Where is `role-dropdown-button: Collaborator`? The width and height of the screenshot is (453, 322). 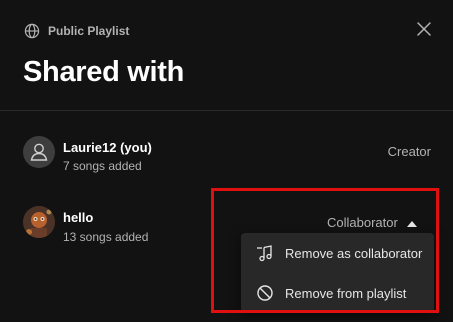 role-dropdown-button: Collaborator is located at coordinates (372, 222).